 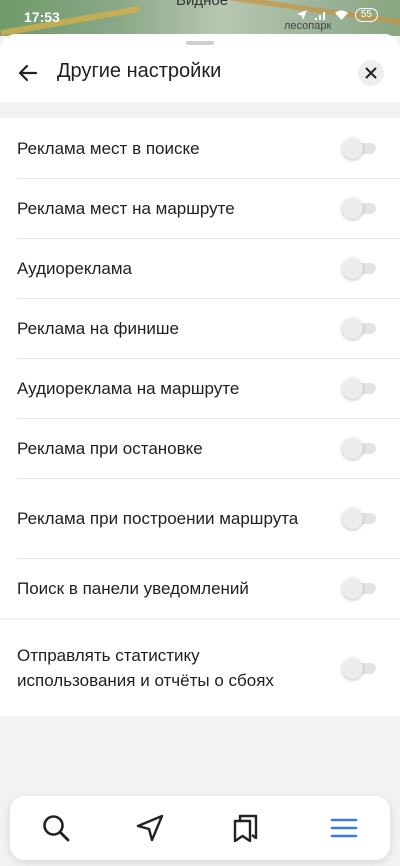 I want to click on setting-label: Поиск в панели уведомлений, so click(x=133, y=588).